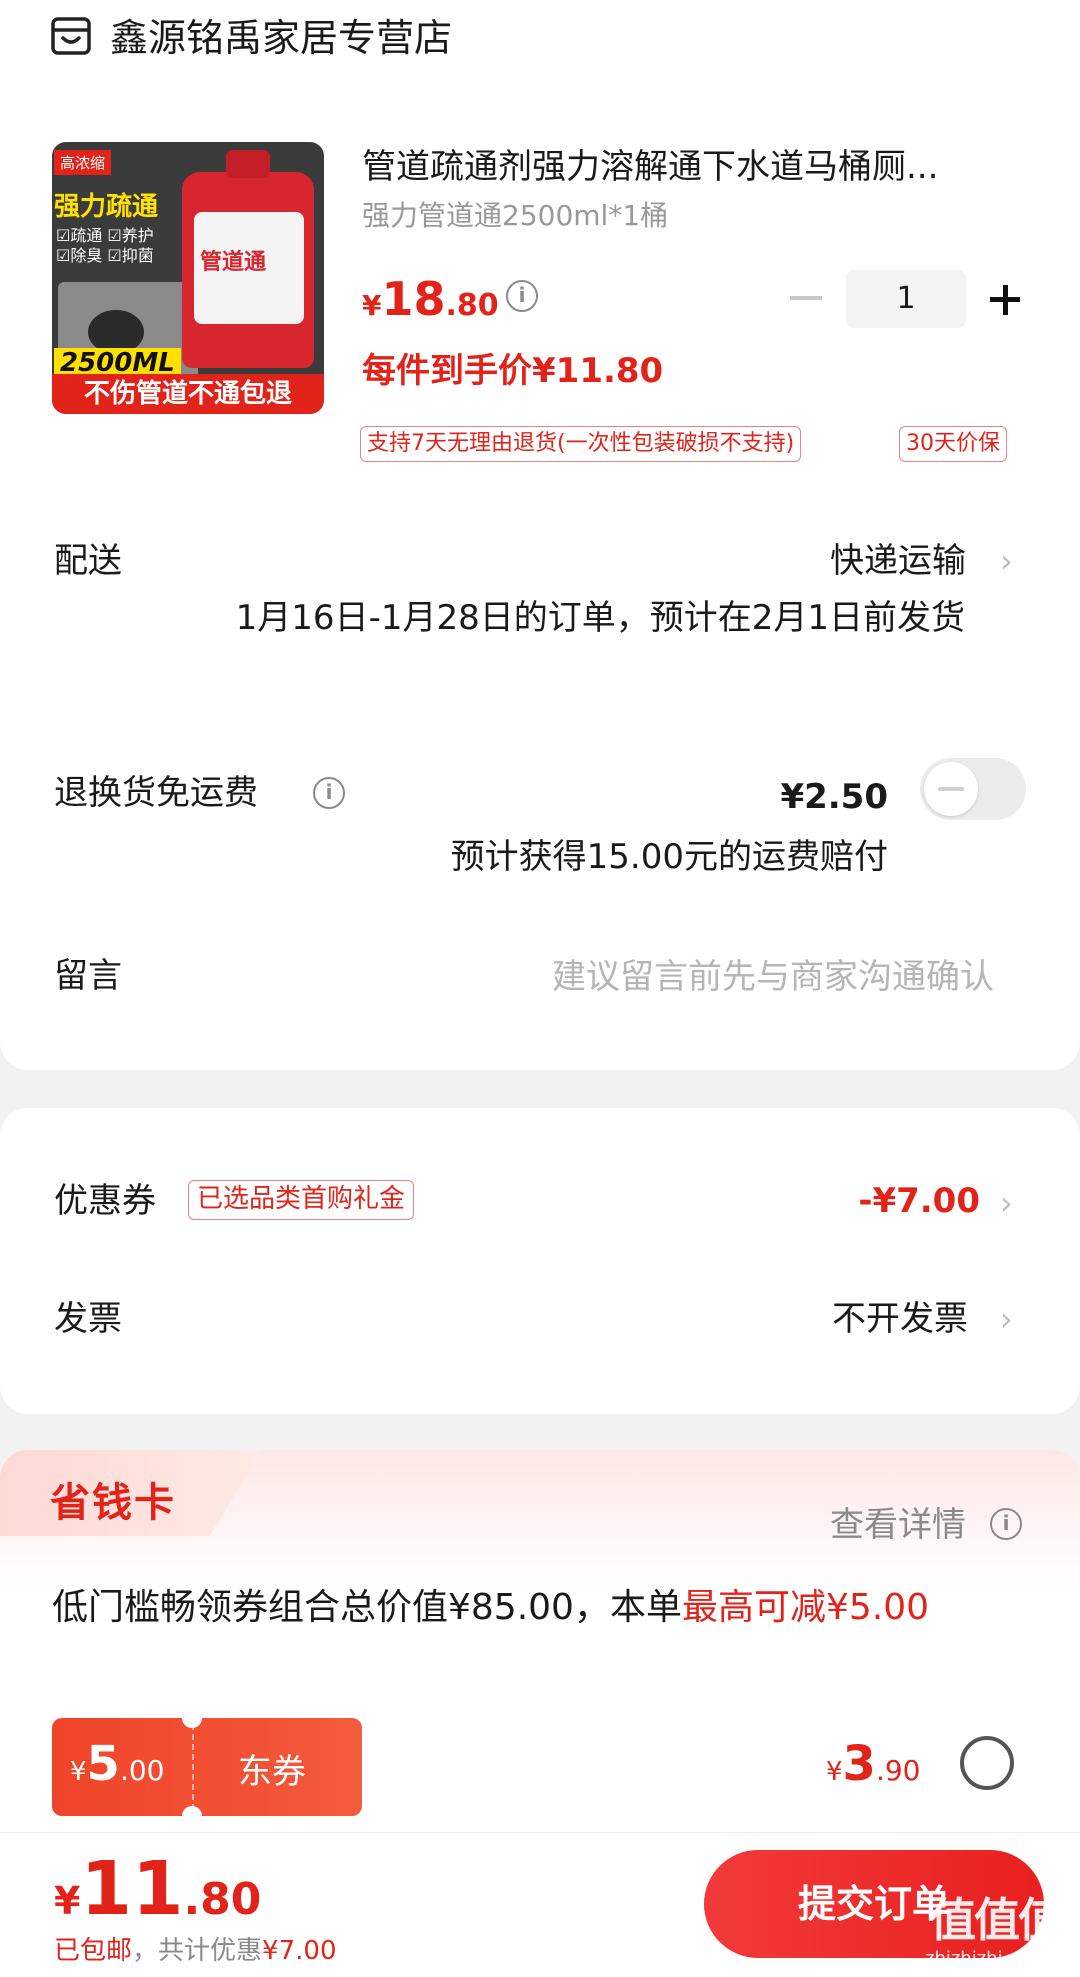 Image resolution: width=1080 pixels, height=1977 pixels. I want to click on invoice-label: 发票, so click(88, 1319).